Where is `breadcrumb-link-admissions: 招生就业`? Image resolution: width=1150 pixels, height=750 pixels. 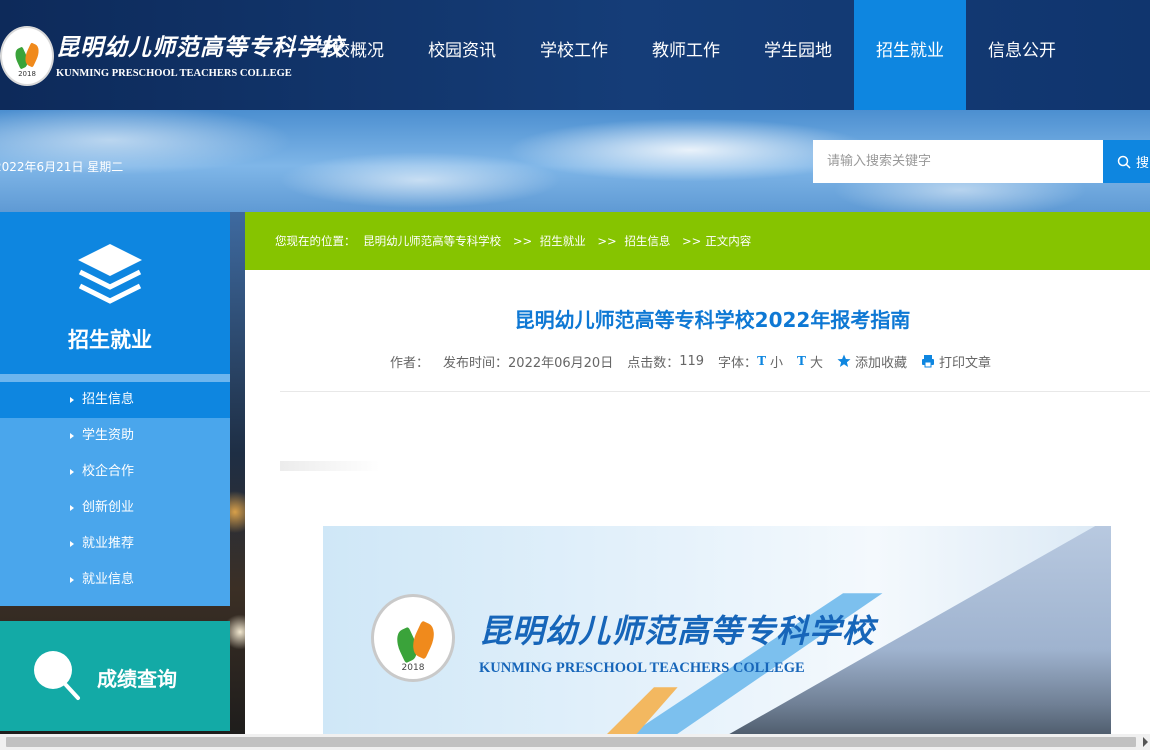
breadcrumb-link-admissions: 招生就业 is located at coordinates (563, 241).